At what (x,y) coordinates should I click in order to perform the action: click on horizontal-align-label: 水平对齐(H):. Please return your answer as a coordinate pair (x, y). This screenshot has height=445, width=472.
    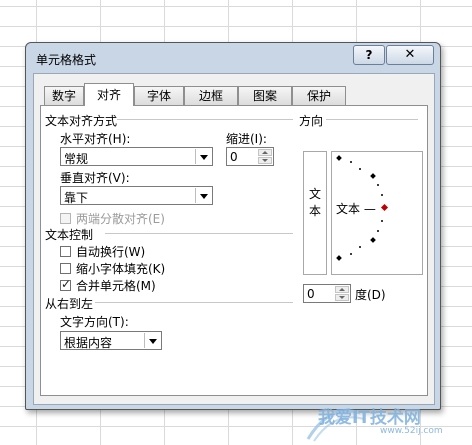
    Looking at the image, I should click on (95, 139).